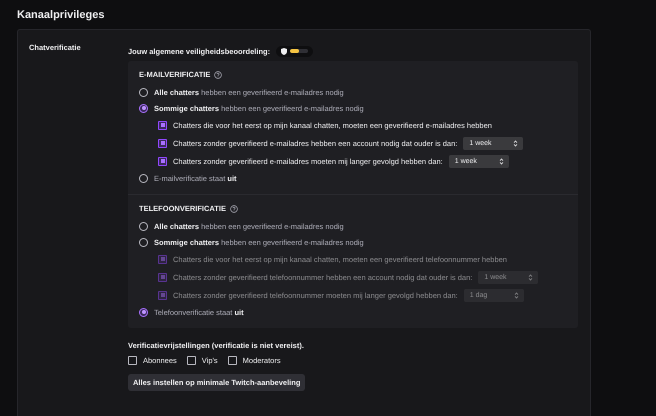 This screenshot has height=416, width=656. I want to click on shield-icon, so click(284, 51).